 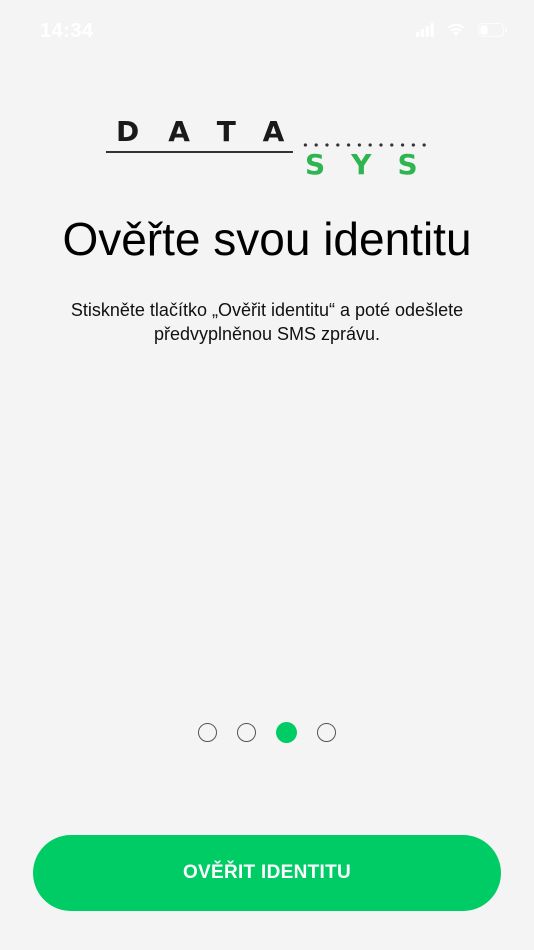 I want to click on page-title: Ověřte svou identitu, so click(x=267, y=239).